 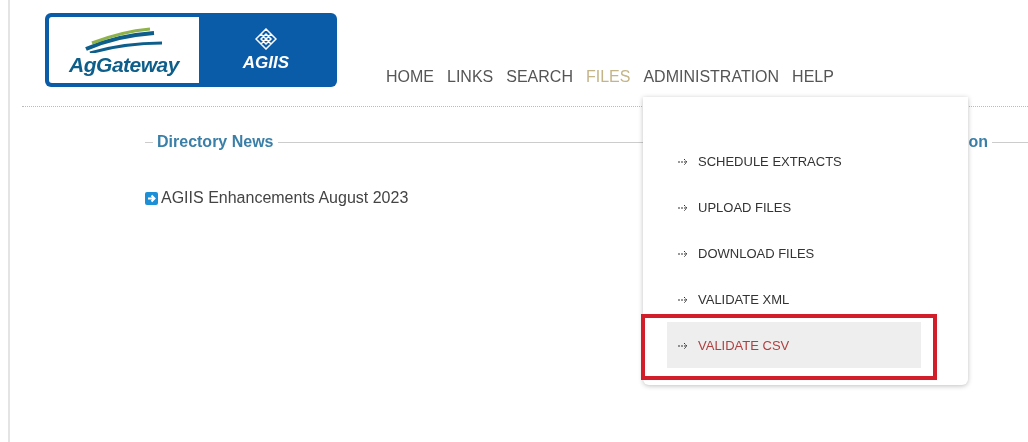 What do you see at coordinates (266, 62) in the screenshot?
I see `logo-text: AGIIS` at bounding box center [266, 62].